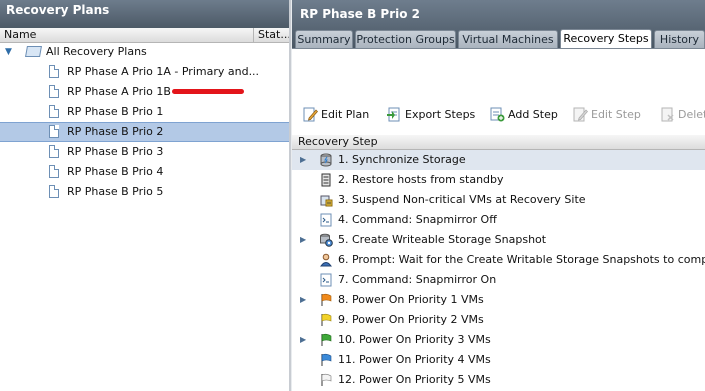 Image resolution: width=705 pixels, height=391 pixels. Describe the element at coordinates (498, 280) in the screenshot. I see `recovery-step-row: 7. Command: Snapmirror On` at that location.